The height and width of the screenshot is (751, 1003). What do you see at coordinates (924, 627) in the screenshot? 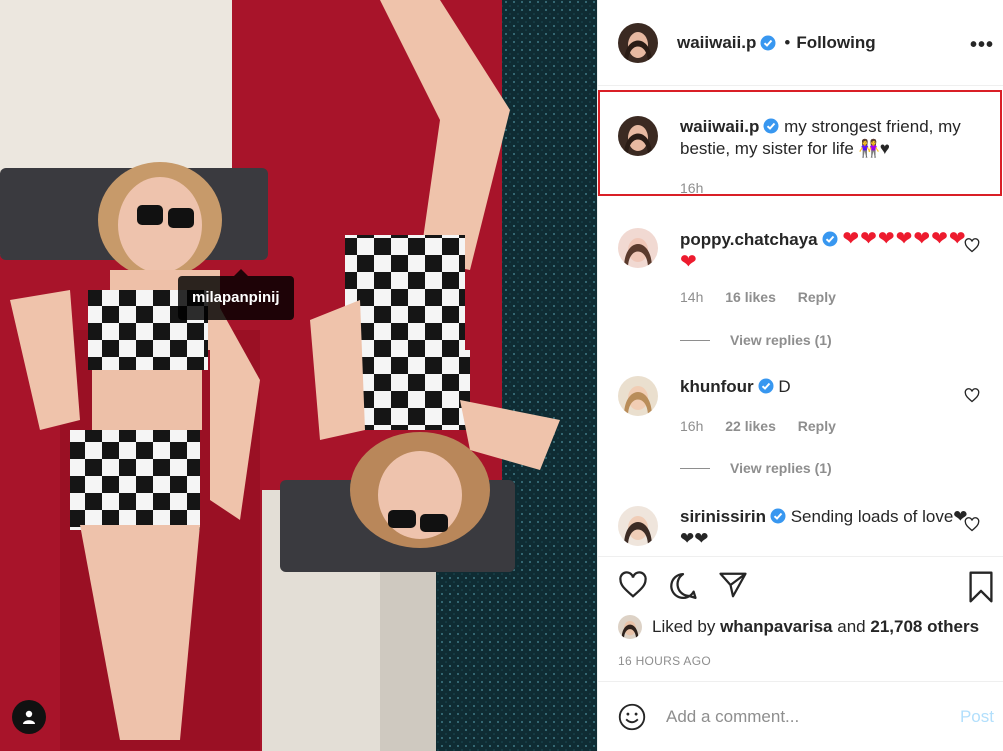
I see `likes-others: 21,708 others` at bounding box center [924, 627].